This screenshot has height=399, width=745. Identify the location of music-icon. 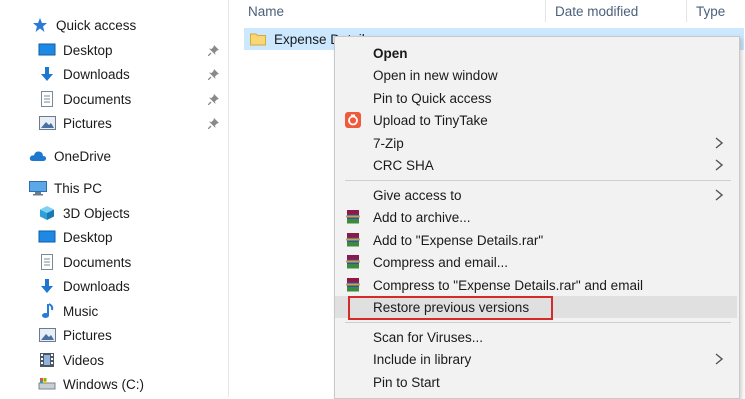
(47, 311).